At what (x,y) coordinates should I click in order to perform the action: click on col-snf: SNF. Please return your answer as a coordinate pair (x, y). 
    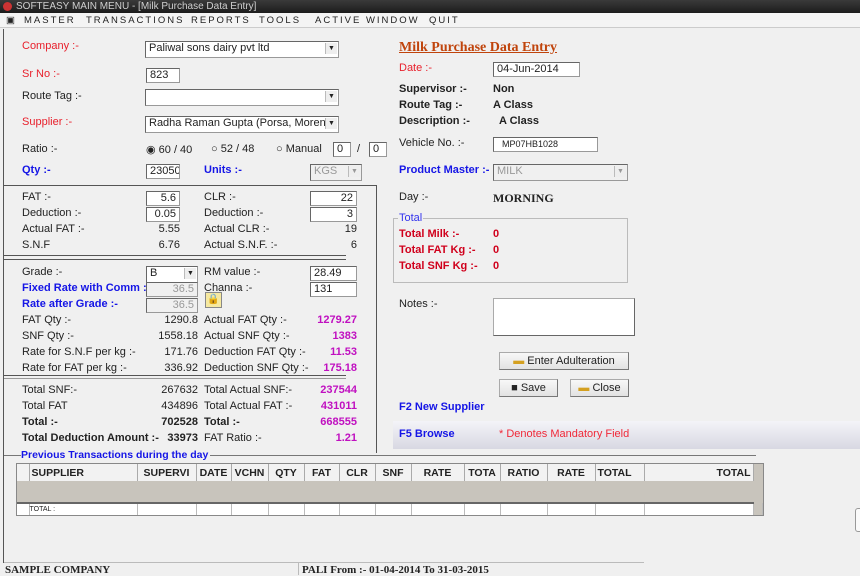
    Looking at the image, I should click on (393, 472).